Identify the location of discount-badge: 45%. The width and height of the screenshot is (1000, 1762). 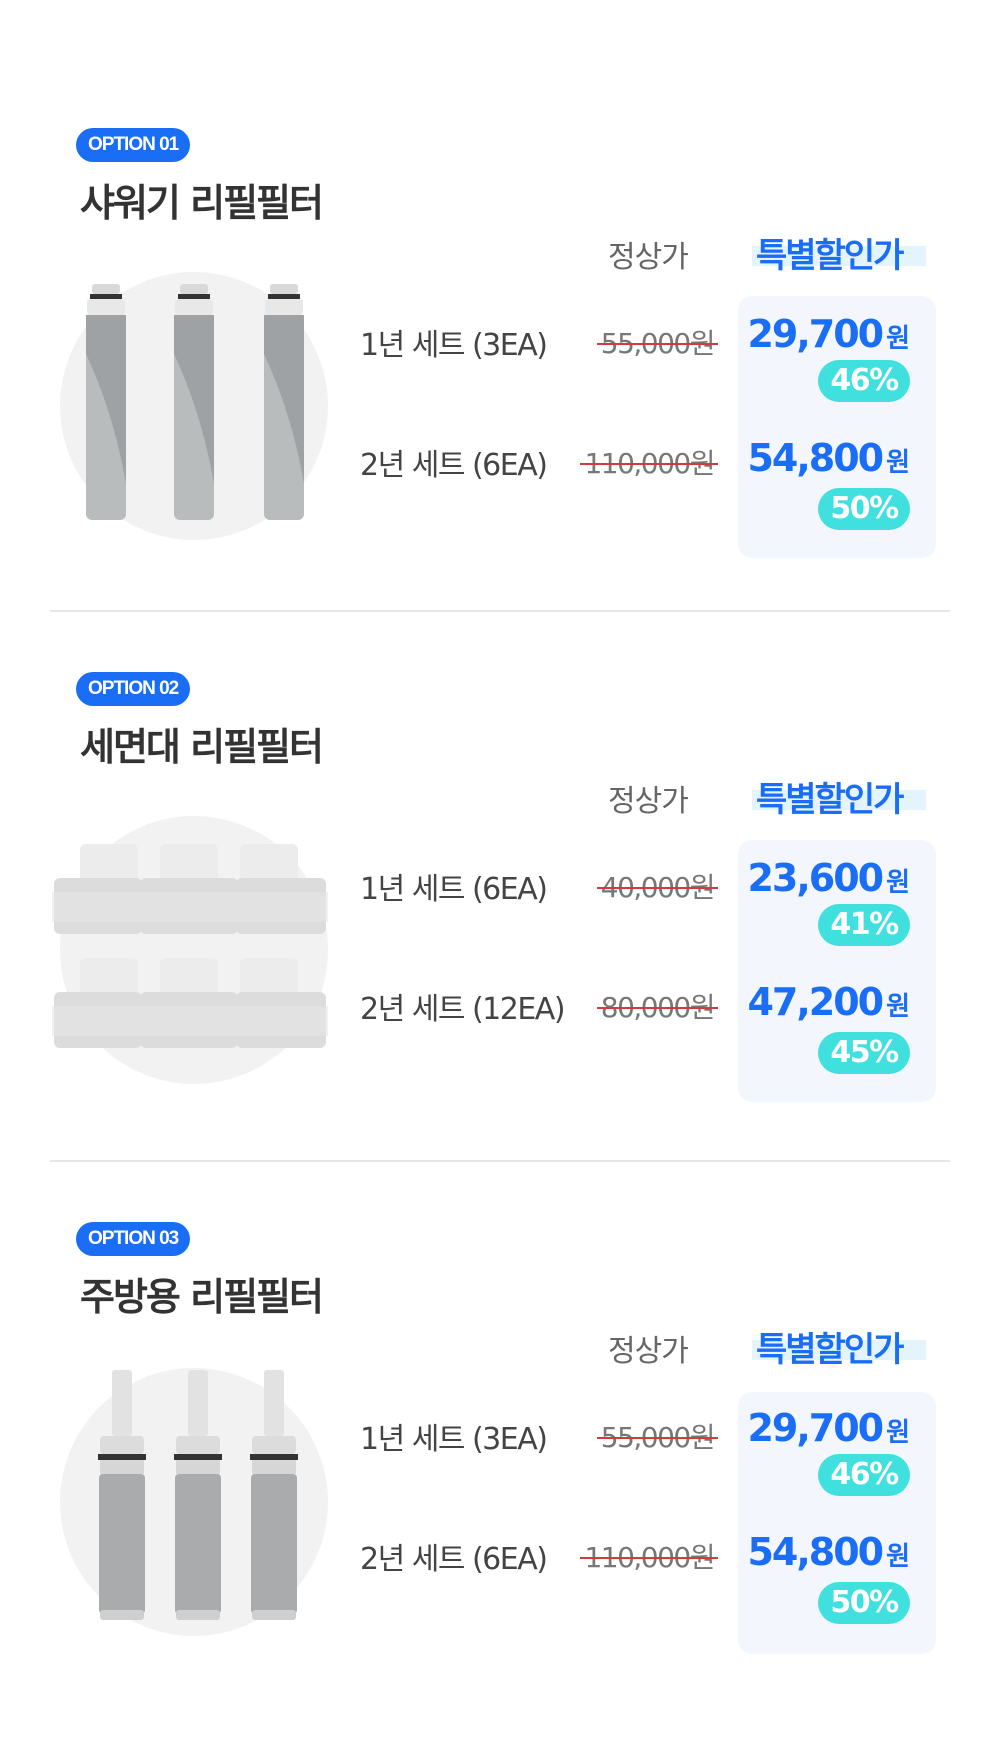
(864, 1053).